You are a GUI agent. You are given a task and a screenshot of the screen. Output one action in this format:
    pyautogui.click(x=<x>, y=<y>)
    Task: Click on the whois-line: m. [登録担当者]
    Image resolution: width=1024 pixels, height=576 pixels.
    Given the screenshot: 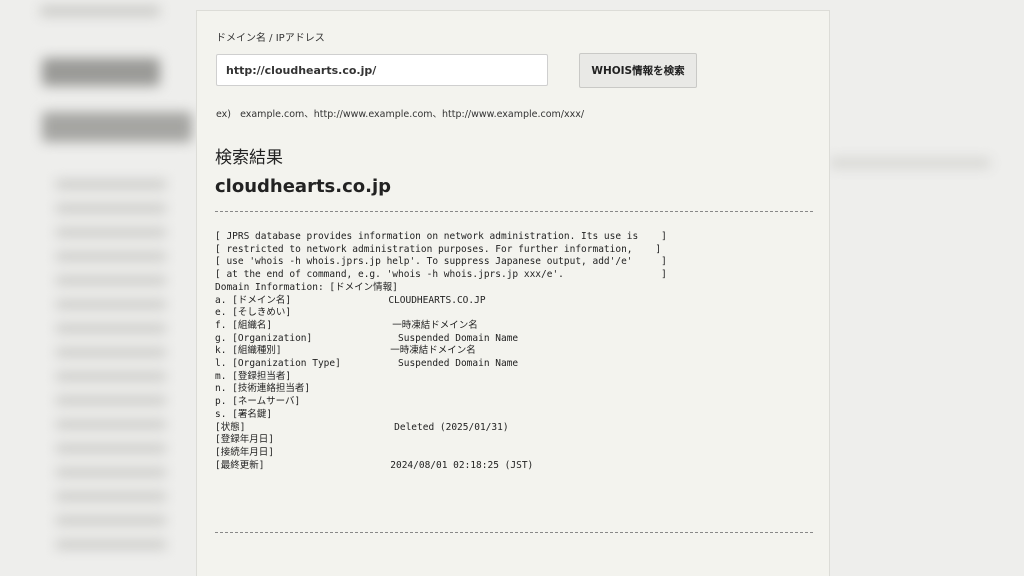 What is the action you would take?
    pyautogui.click(x=253, y=376)
    